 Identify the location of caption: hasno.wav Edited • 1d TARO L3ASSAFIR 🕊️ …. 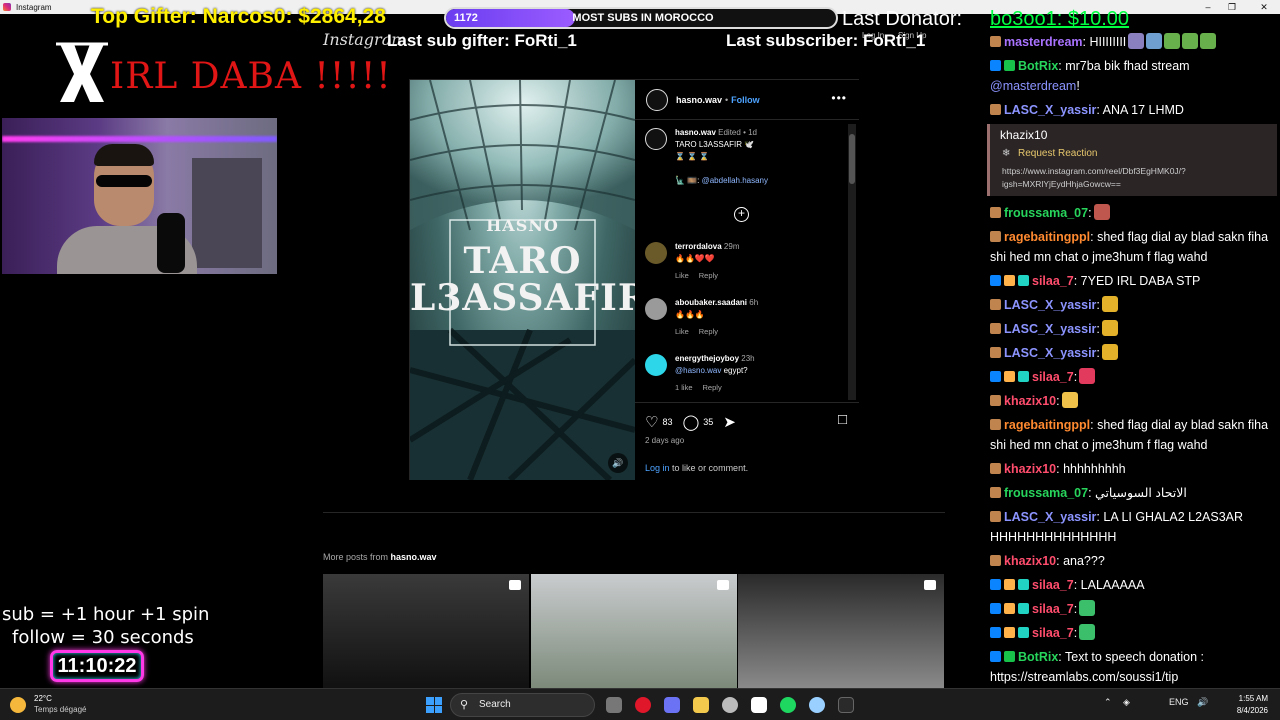
(745, 157).